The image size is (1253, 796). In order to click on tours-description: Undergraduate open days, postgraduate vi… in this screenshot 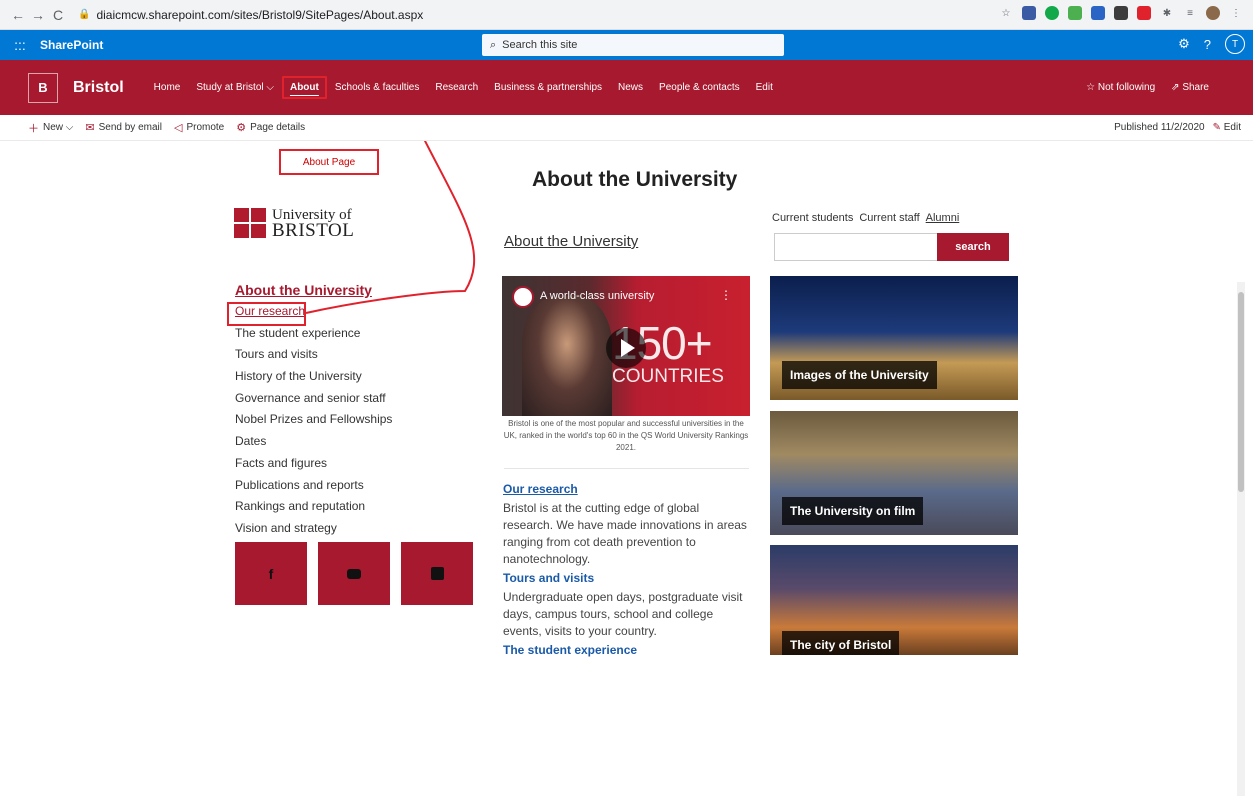, I will do `click(623, 614)`.